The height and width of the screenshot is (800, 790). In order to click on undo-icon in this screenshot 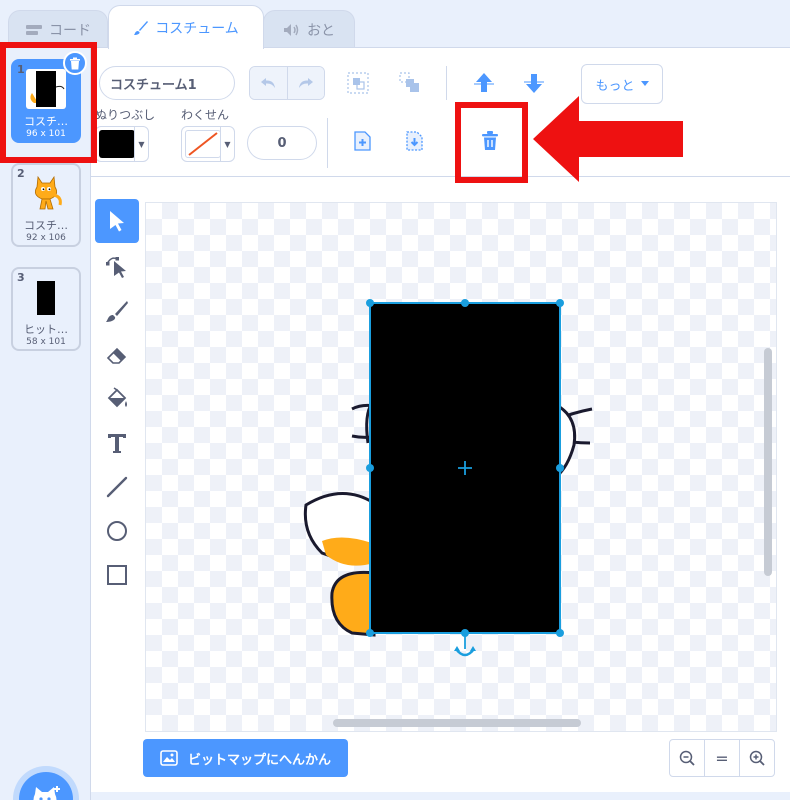, I will do `click(268, 83)`.